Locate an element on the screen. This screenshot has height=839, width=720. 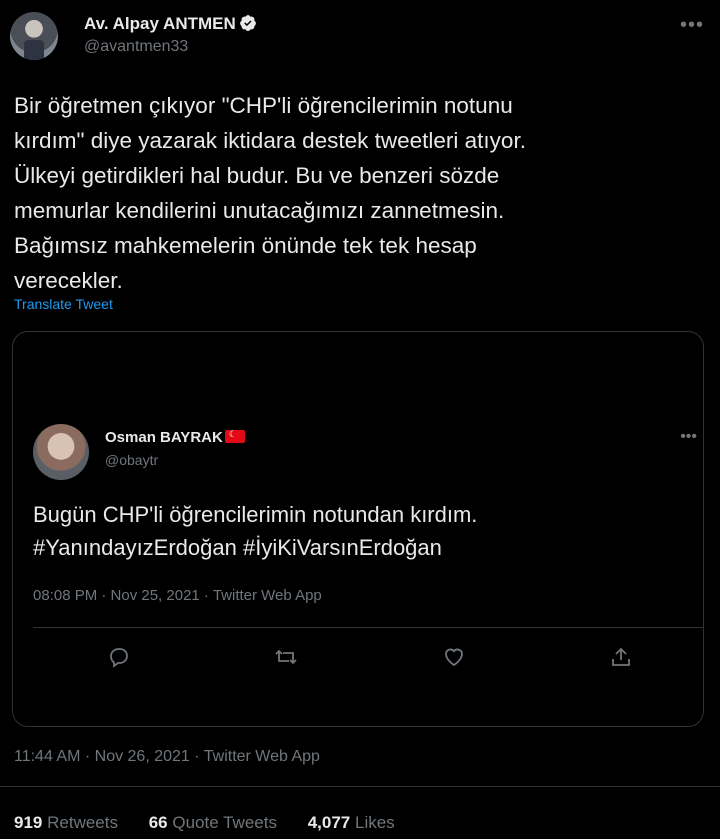
retweet-icon is located at coordinates (286, 657).